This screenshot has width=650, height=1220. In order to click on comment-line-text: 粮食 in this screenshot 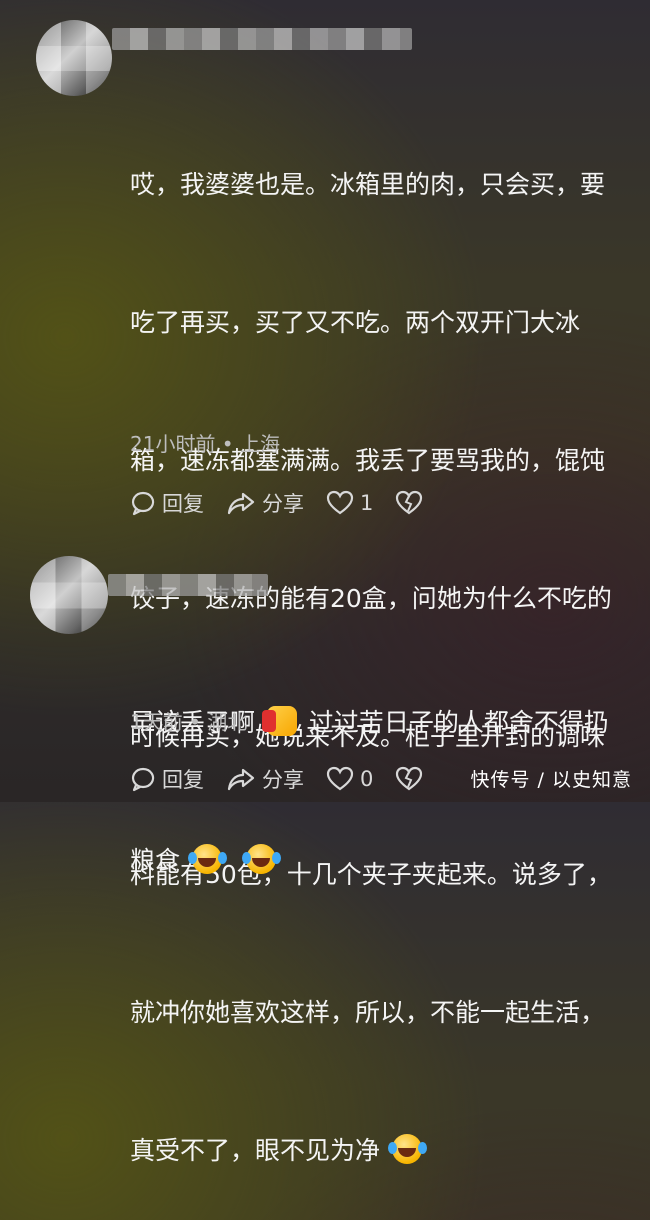, I will do `click(155, 860)`.